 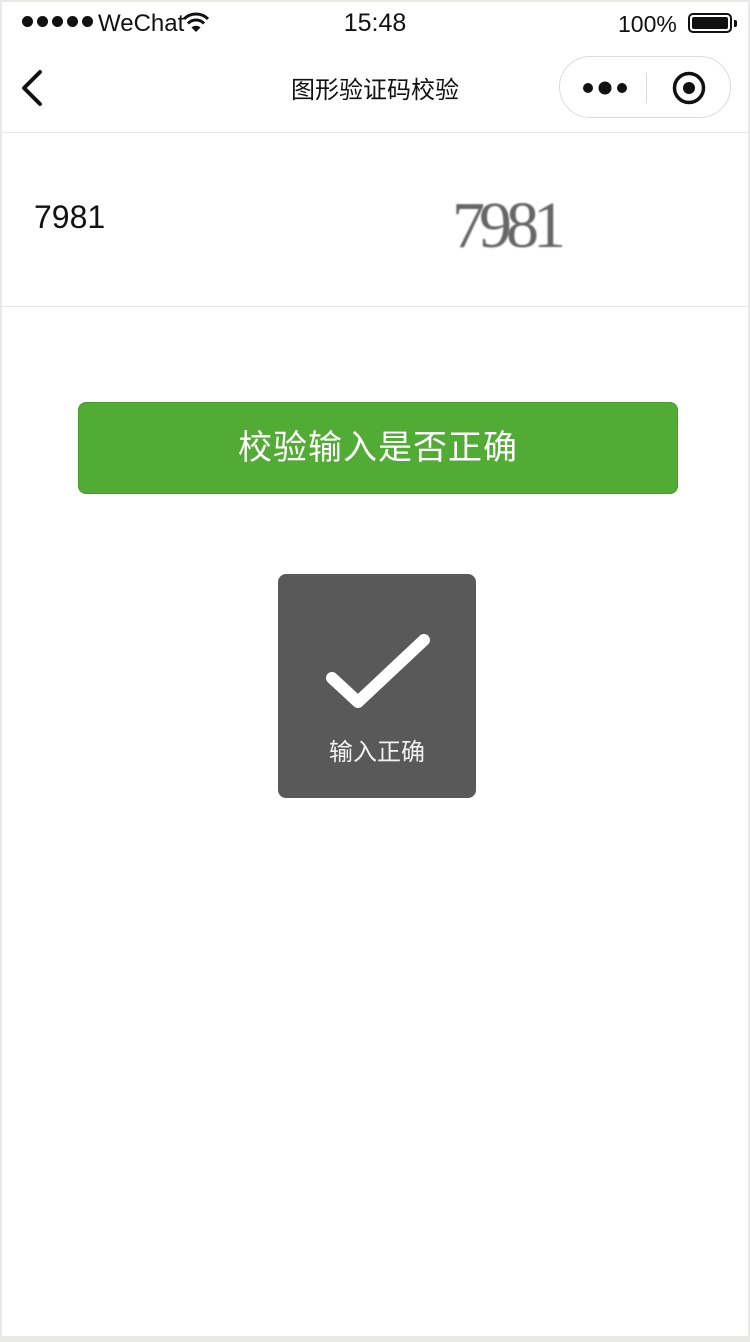 I want to click on success-toast: 输入正确, so click(x=377, y=686).